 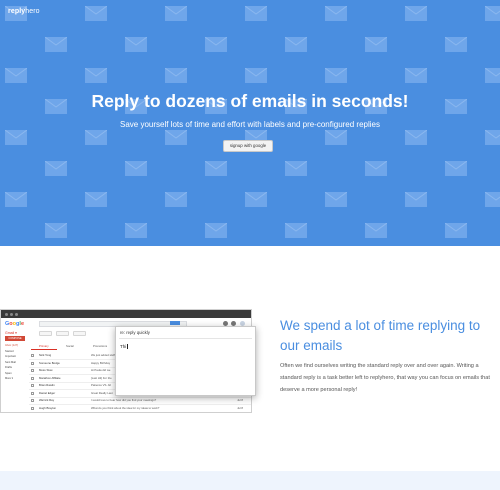 What do you see at coordinates (123, 346) in the screenshot?
I see `reply-body-text: Thi` at bounding box center [123, 346].